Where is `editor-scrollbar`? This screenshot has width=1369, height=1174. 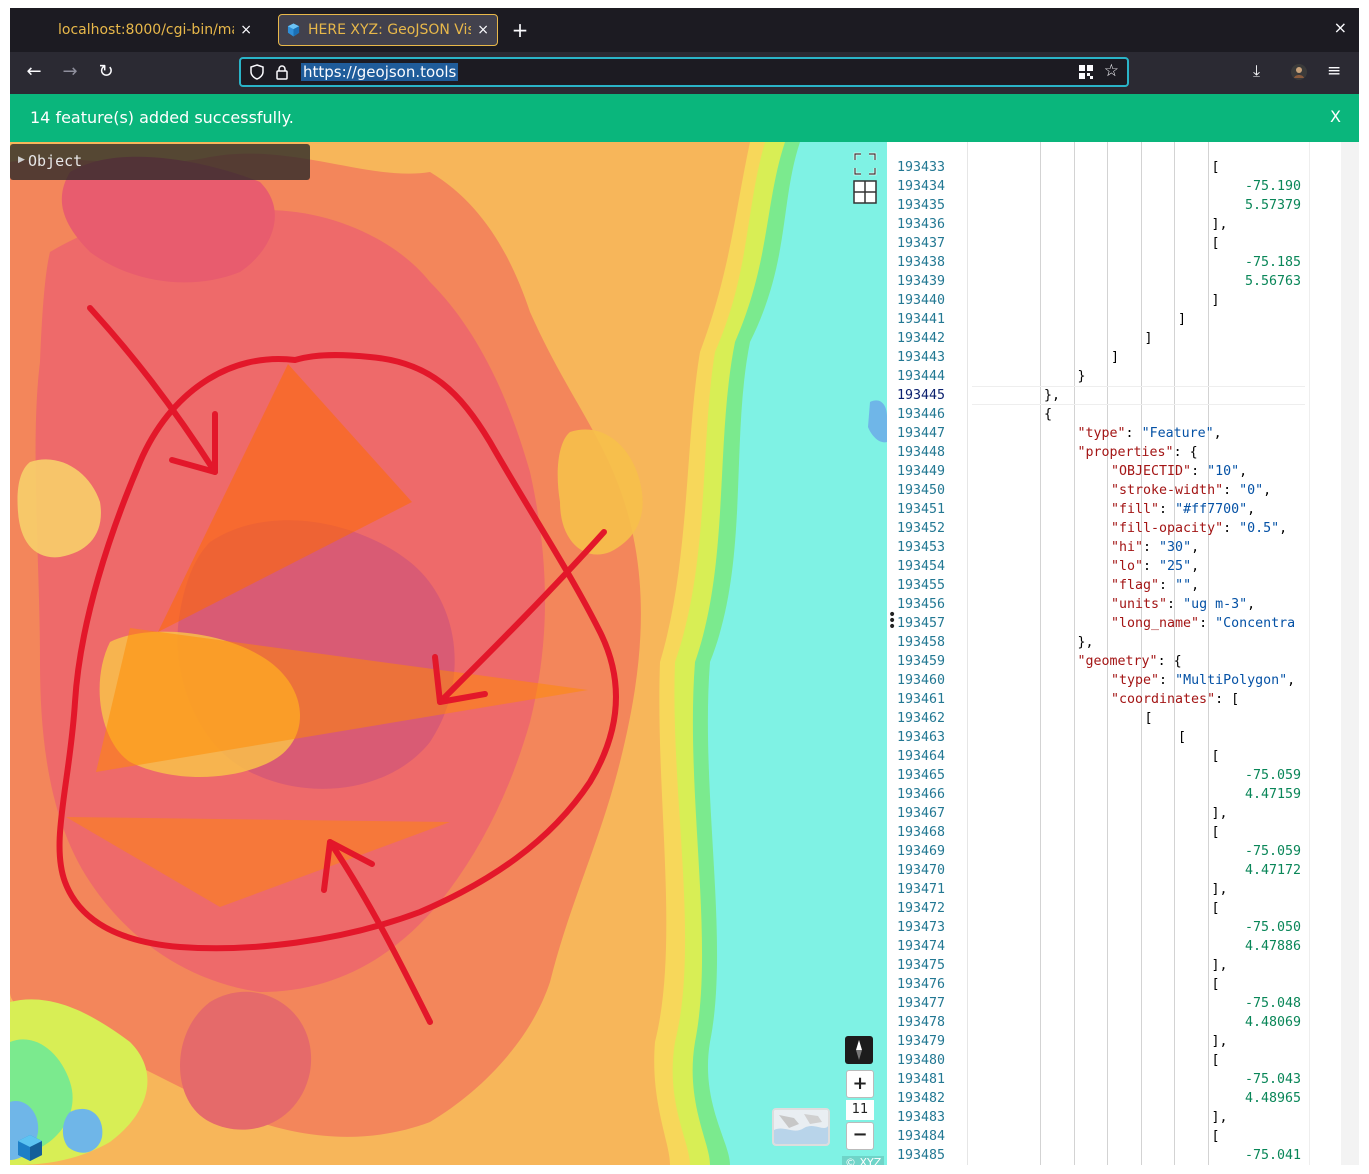
editor-scrollbar is located at coordinates (1350, 653).